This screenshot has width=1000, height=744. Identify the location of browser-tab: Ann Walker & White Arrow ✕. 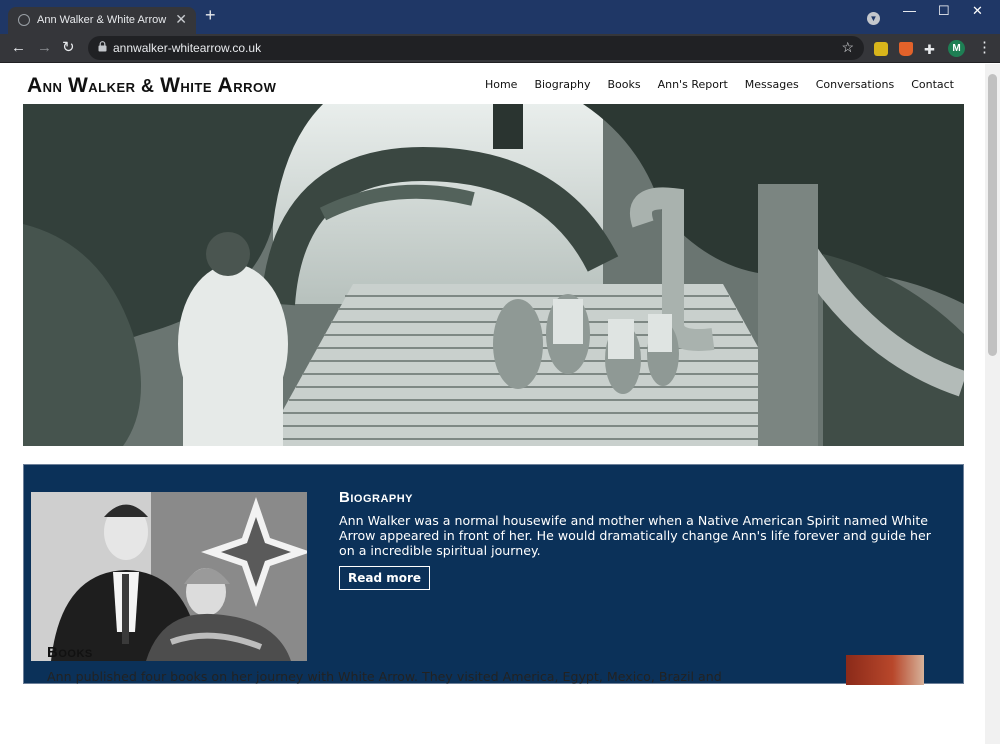
(102, 20).